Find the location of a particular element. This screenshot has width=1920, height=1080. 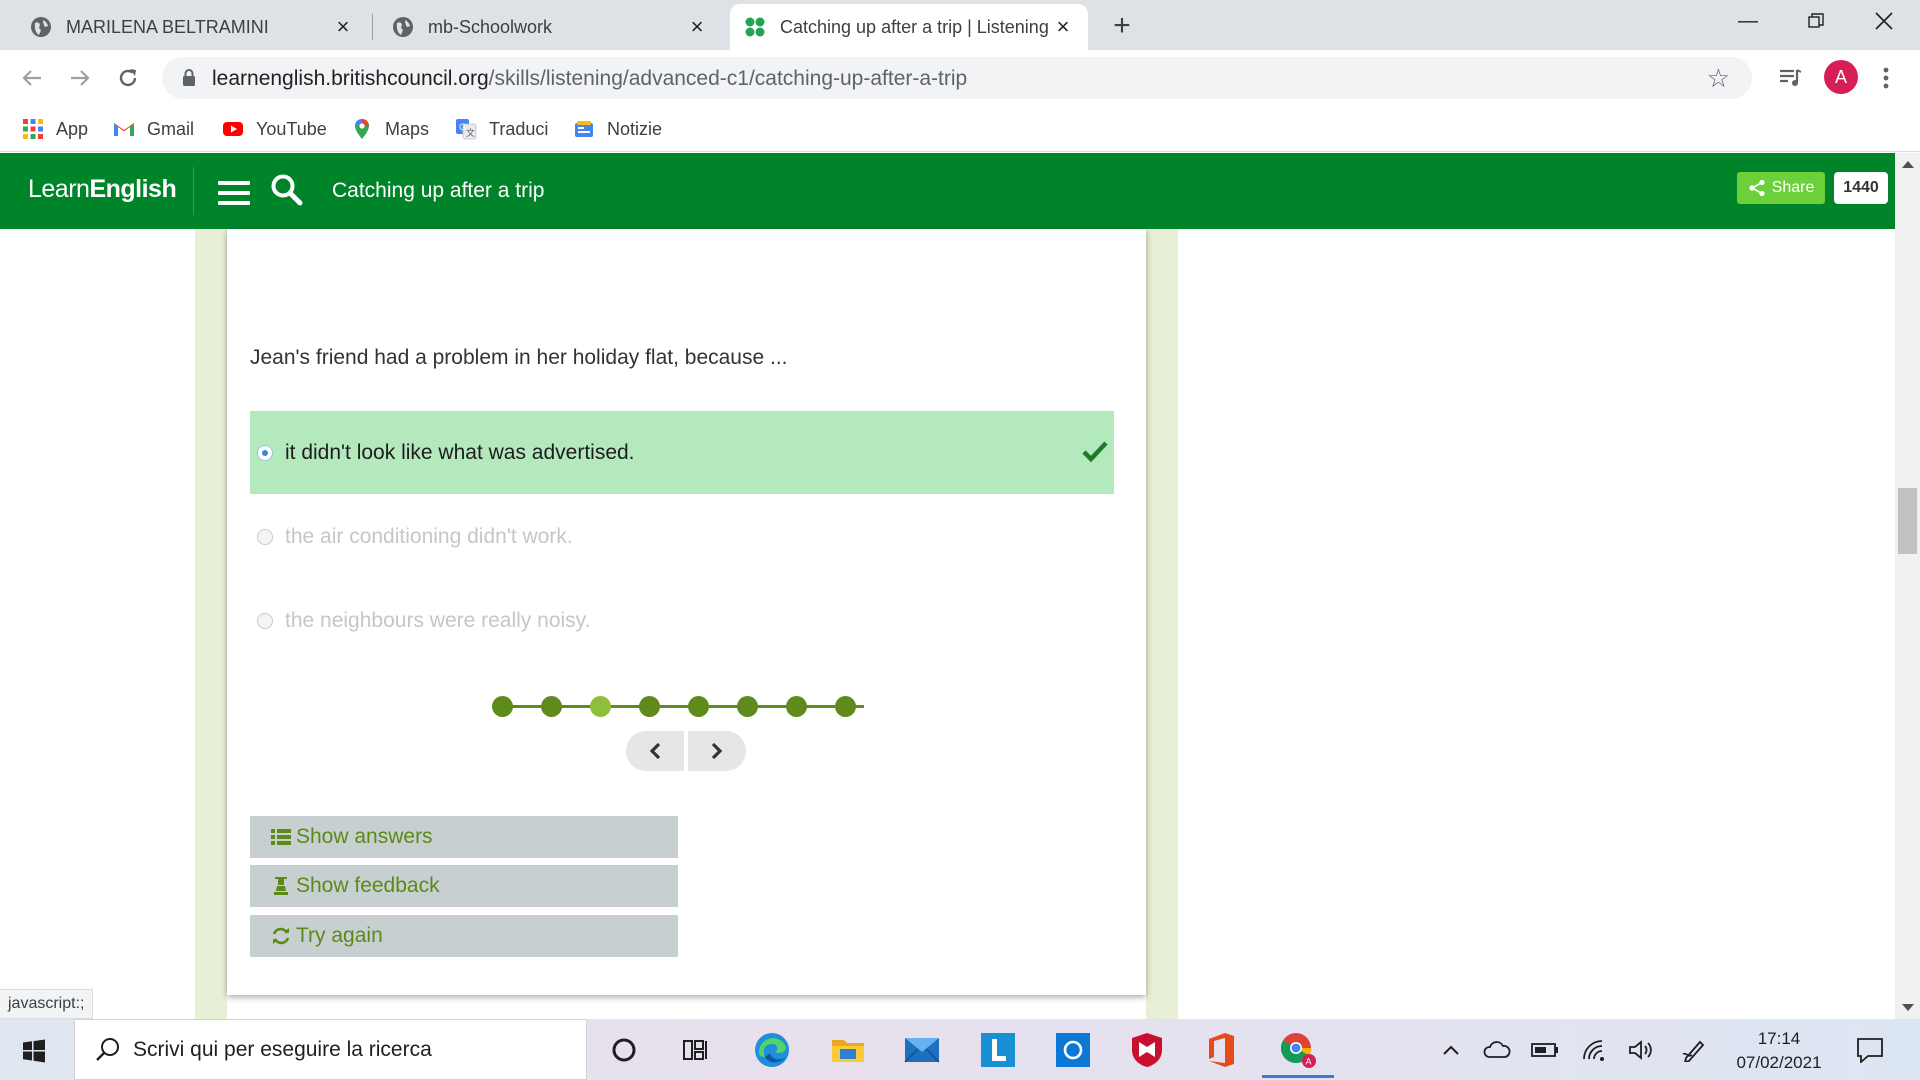

circle-app-icon is located at coordinates (1073, 1050).